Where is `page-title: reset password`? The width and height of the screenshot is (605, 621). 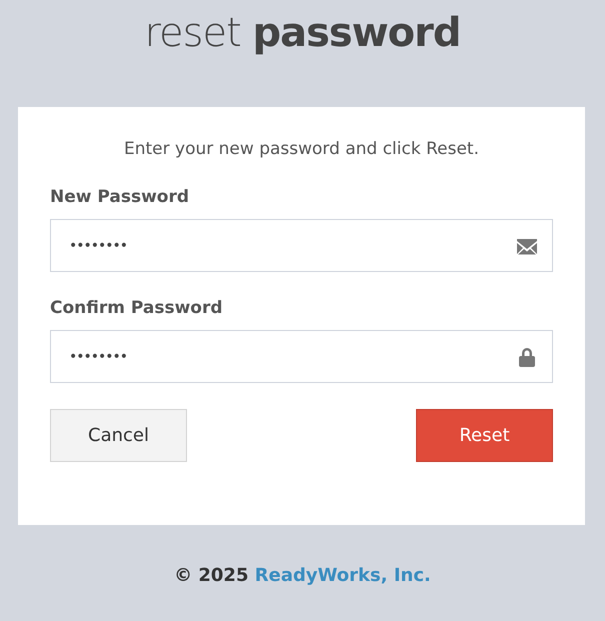 page-title: reset password is located at coordinates (302, 33).